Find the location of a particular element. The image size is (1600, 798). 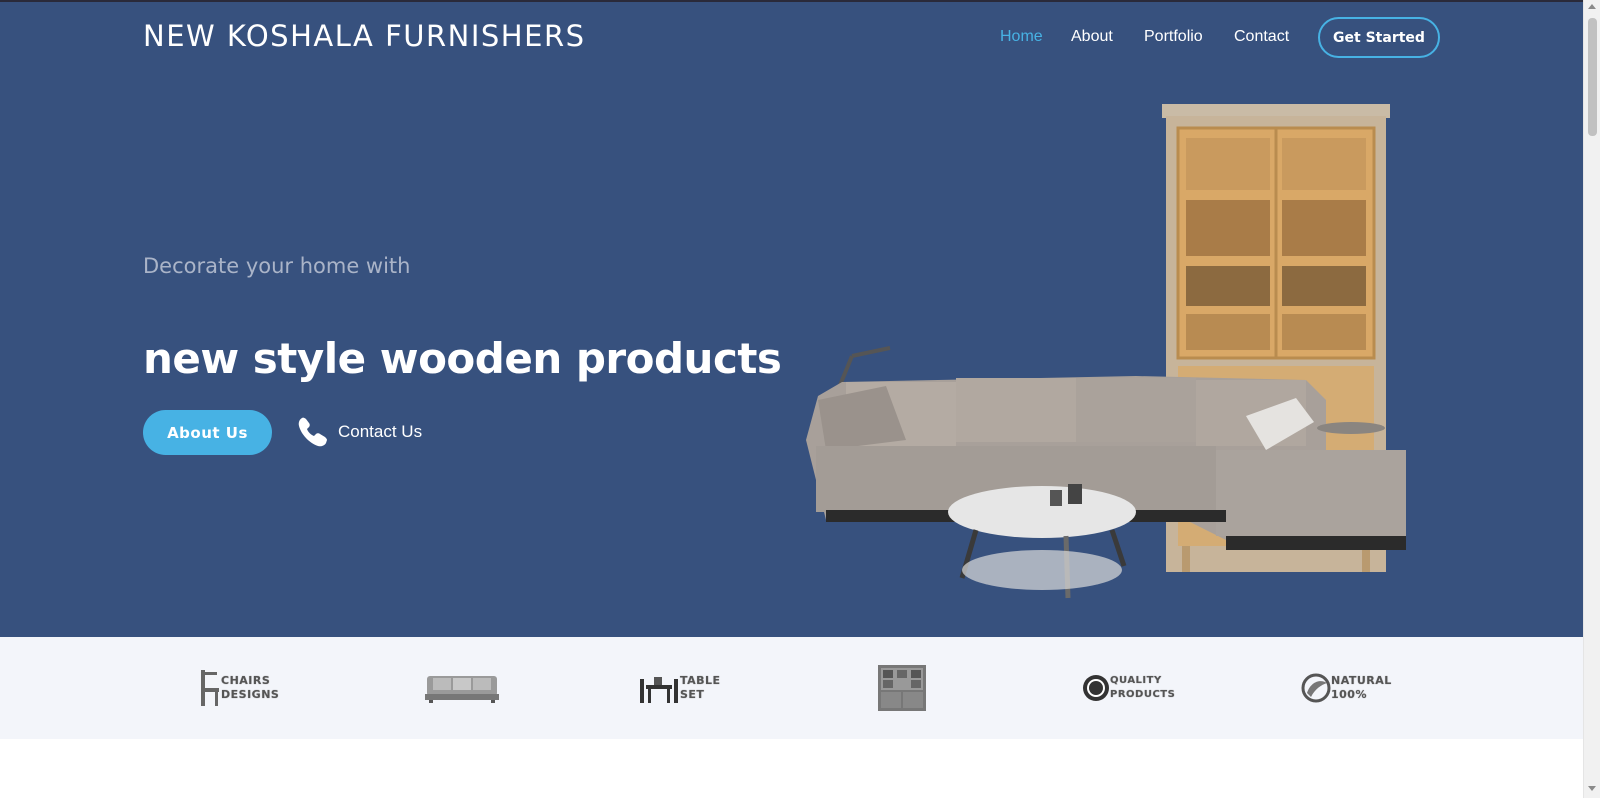

coffee-table-graphic is located at coordinates (1042, 541).